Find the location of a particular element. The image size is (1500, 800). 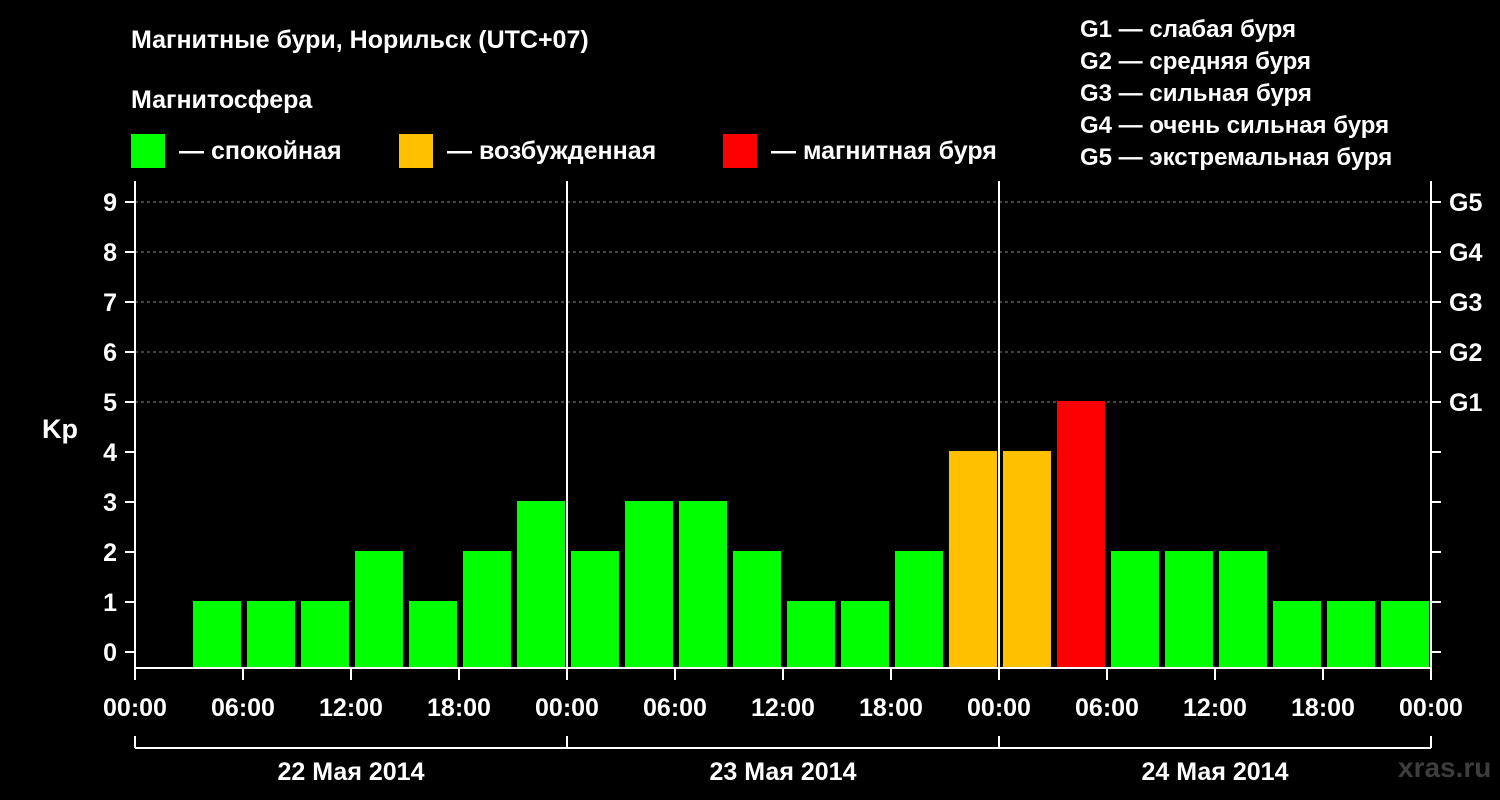

y-tick-label: 9 is located at coordinates (110, 203).